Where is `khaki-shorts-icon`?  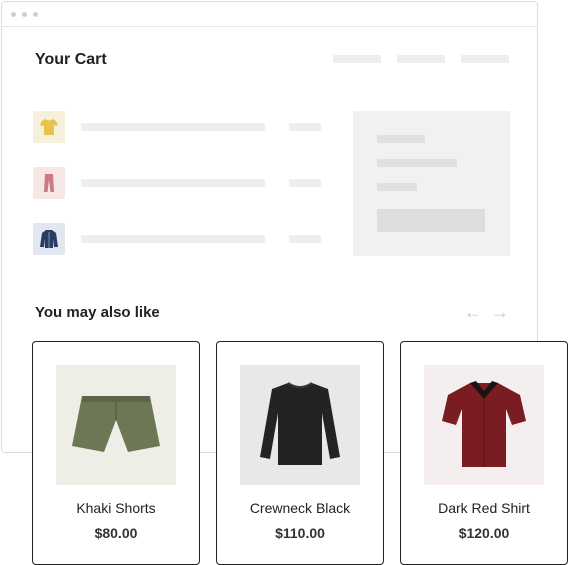 khaki-shorts-icon is located at coordinates (116, 424).